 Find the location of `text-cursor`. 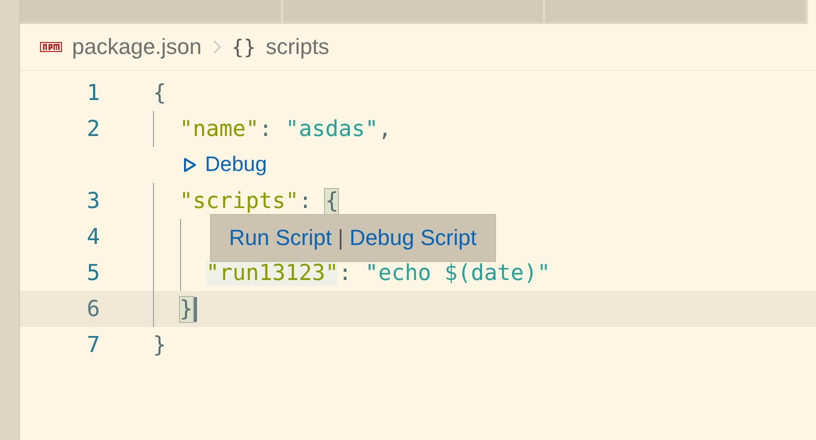

text-cursor is located at coordinates (195, 309).